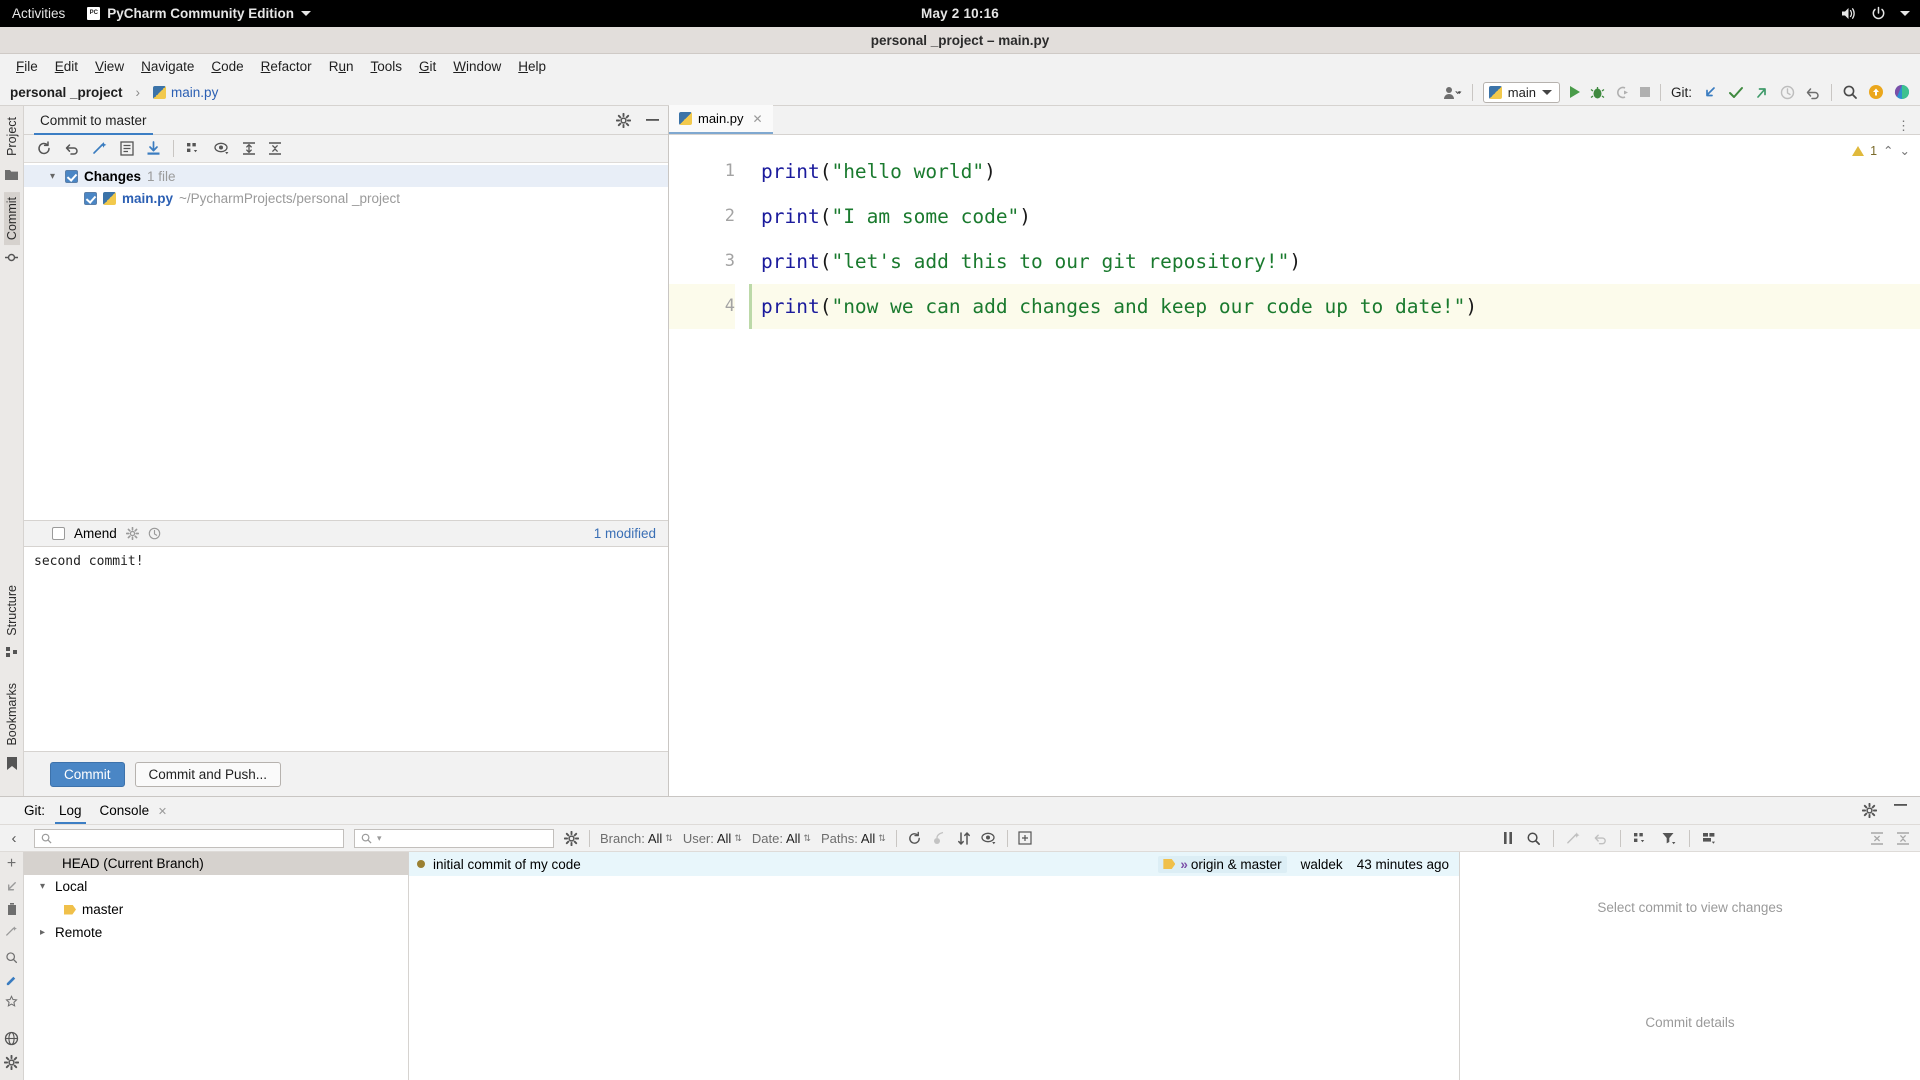  What do you see at coordinates (1787, 92) in the screenshot?
I see `git-history-icon` at bounding box center [1787, 92].